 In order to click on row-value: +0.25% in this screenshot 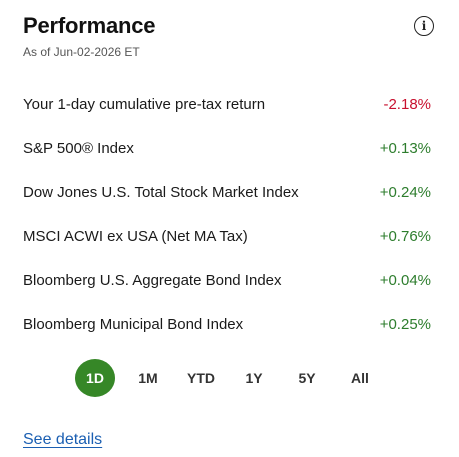, I will do `click(405, 324)`.